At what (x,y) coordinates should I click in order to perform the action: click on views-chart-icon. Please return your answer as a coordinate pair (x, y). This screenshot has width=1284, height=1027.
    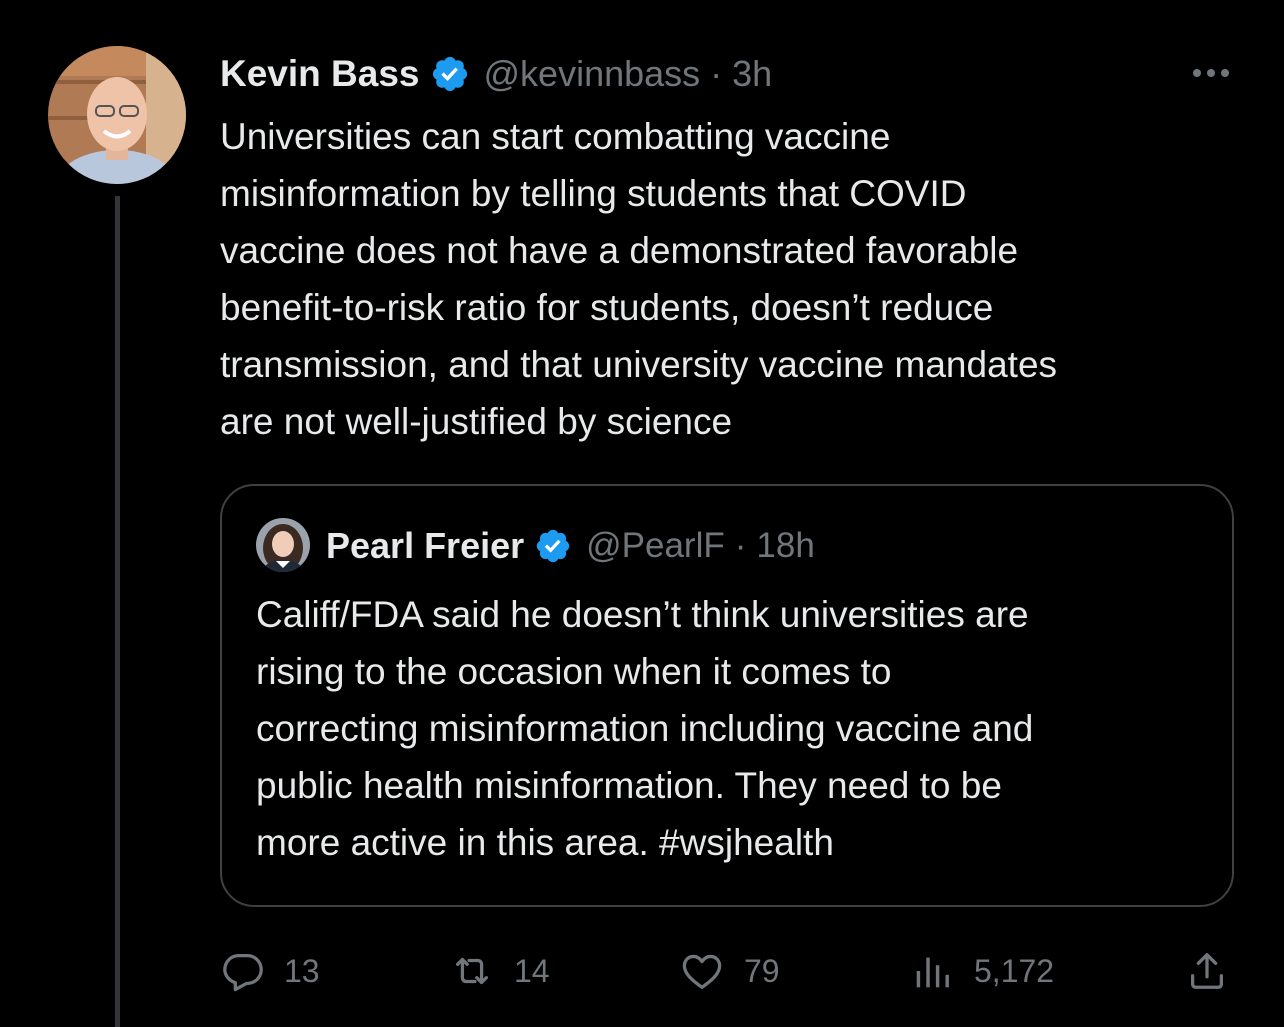
    Looking at the image, I should click on (933, 971).